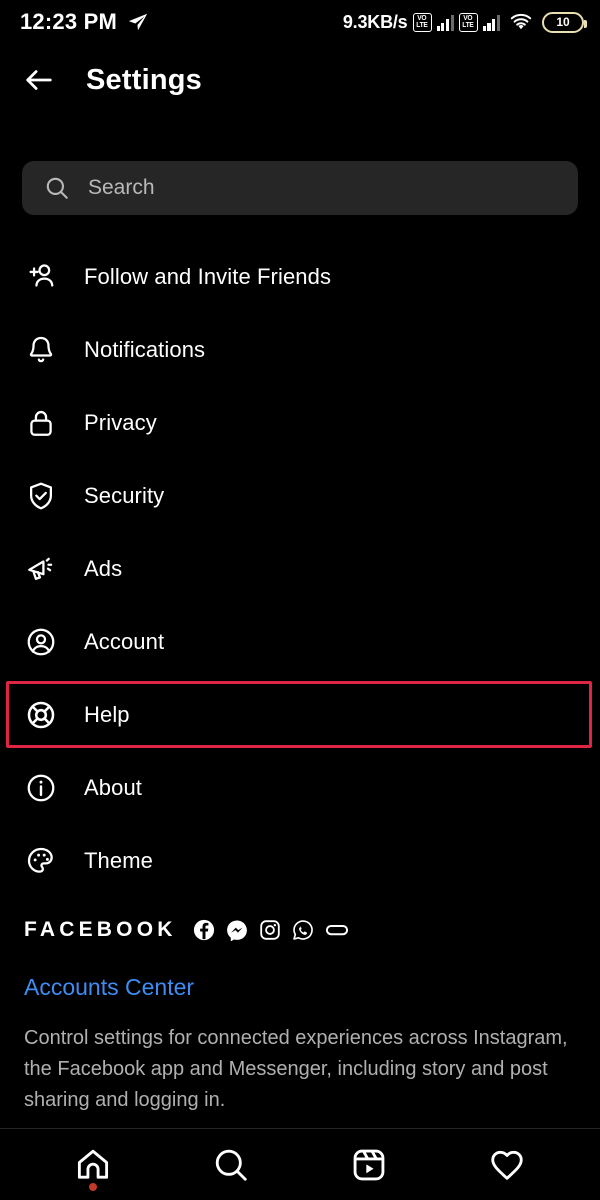 The width and height of the screenshot is (600, 1200). What do you see at coordinates (138, 22) in the screenshot?
I see `send-icon` at bounding box center [138, 22].